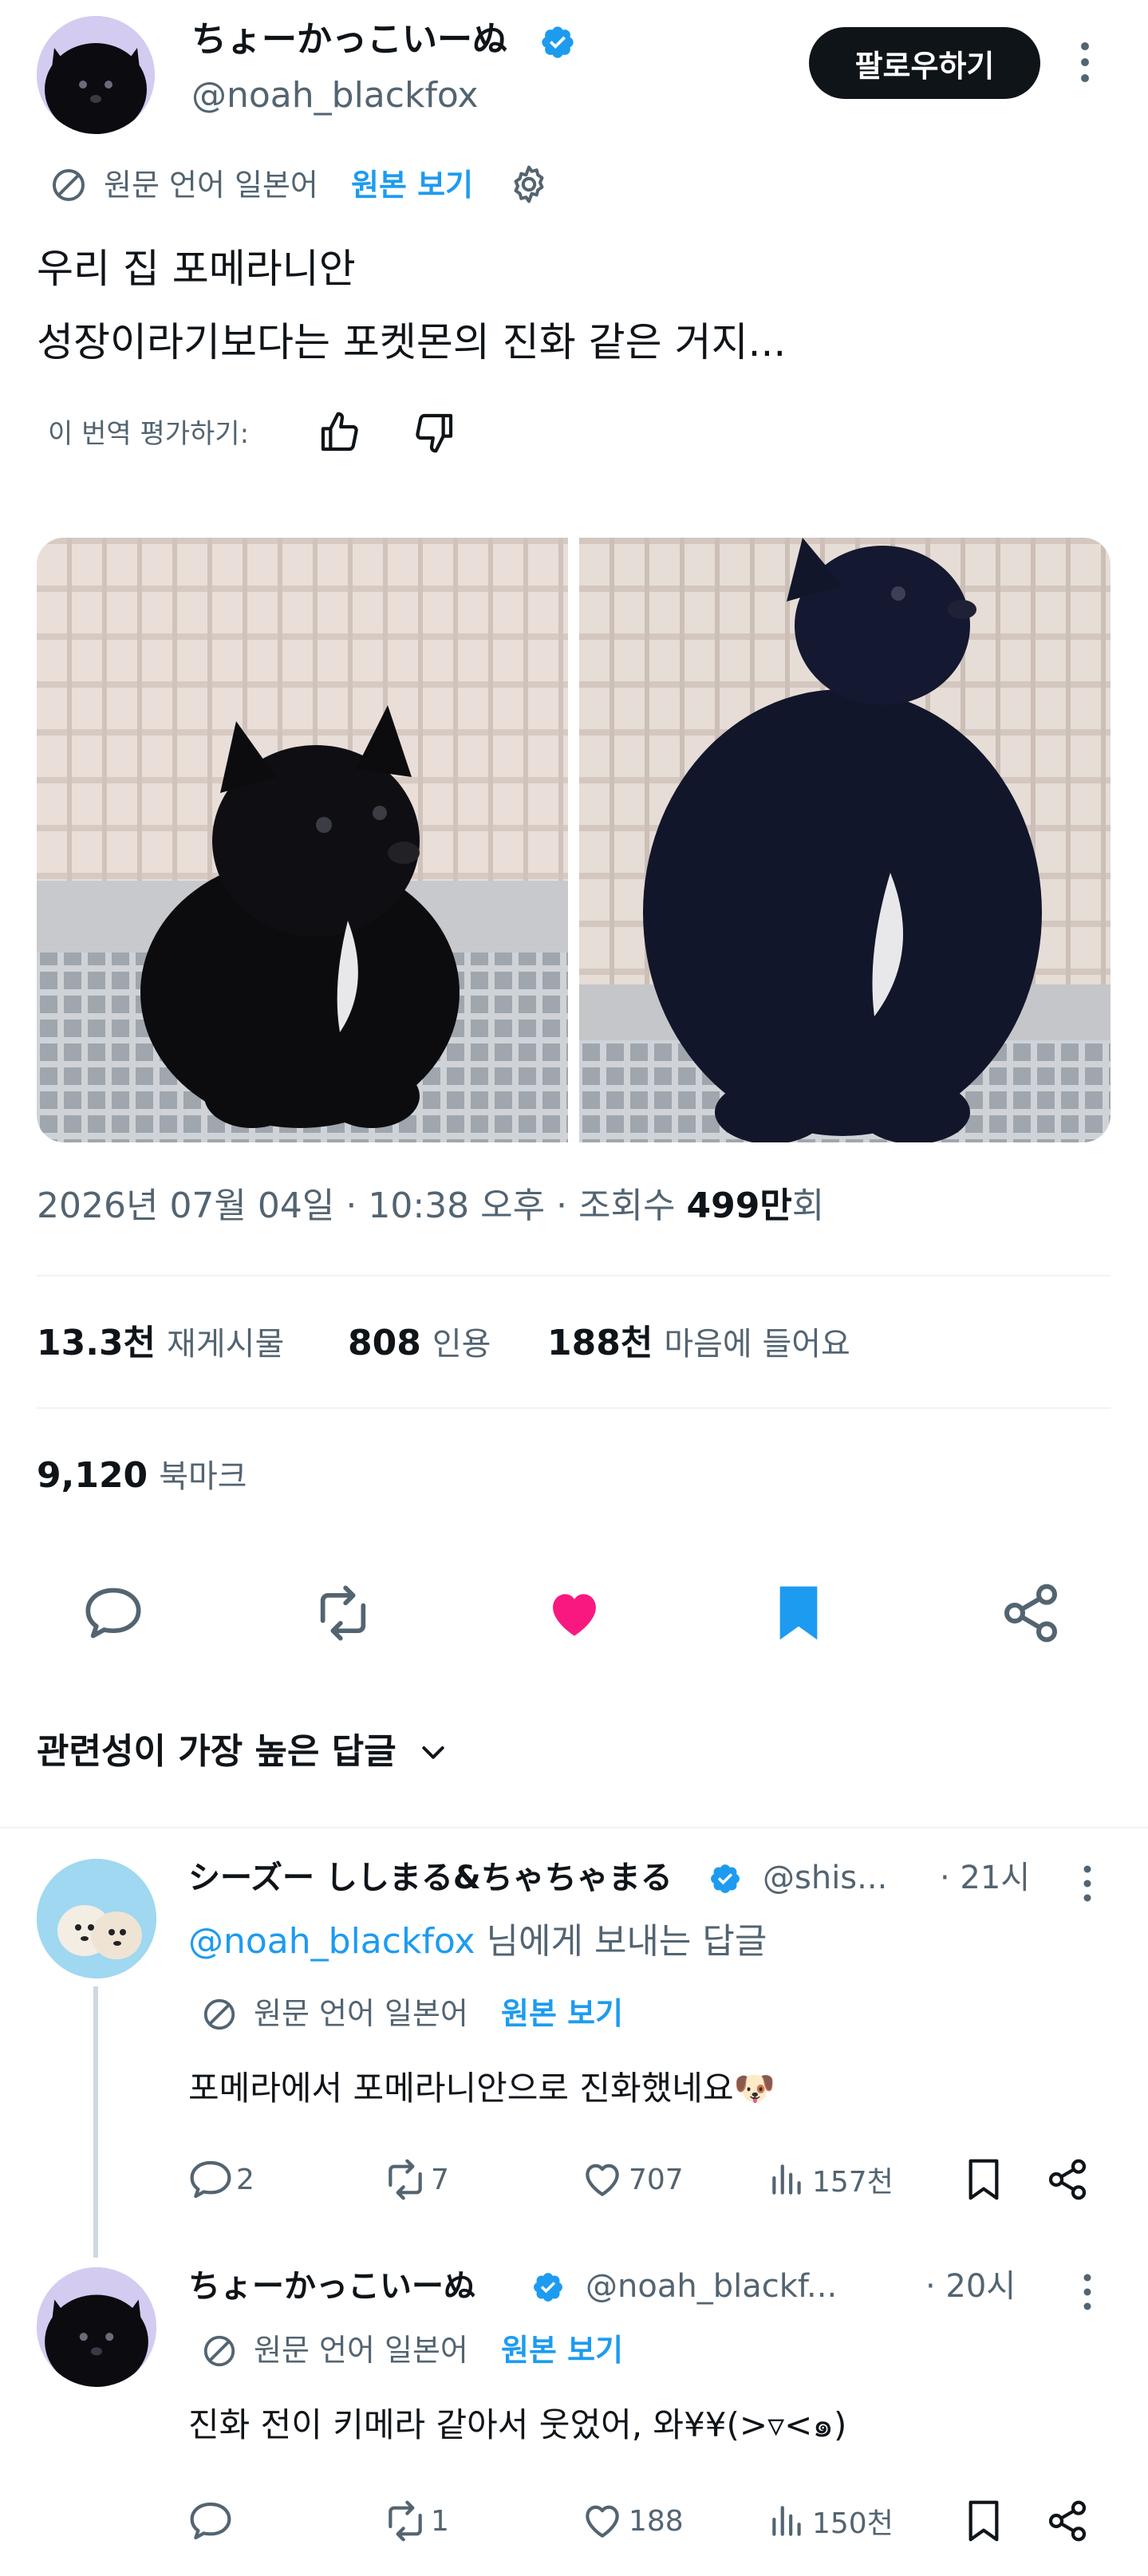  Describe the element at coordinates (95, 2122) in the screenshot. I see `thread-line` at that location.